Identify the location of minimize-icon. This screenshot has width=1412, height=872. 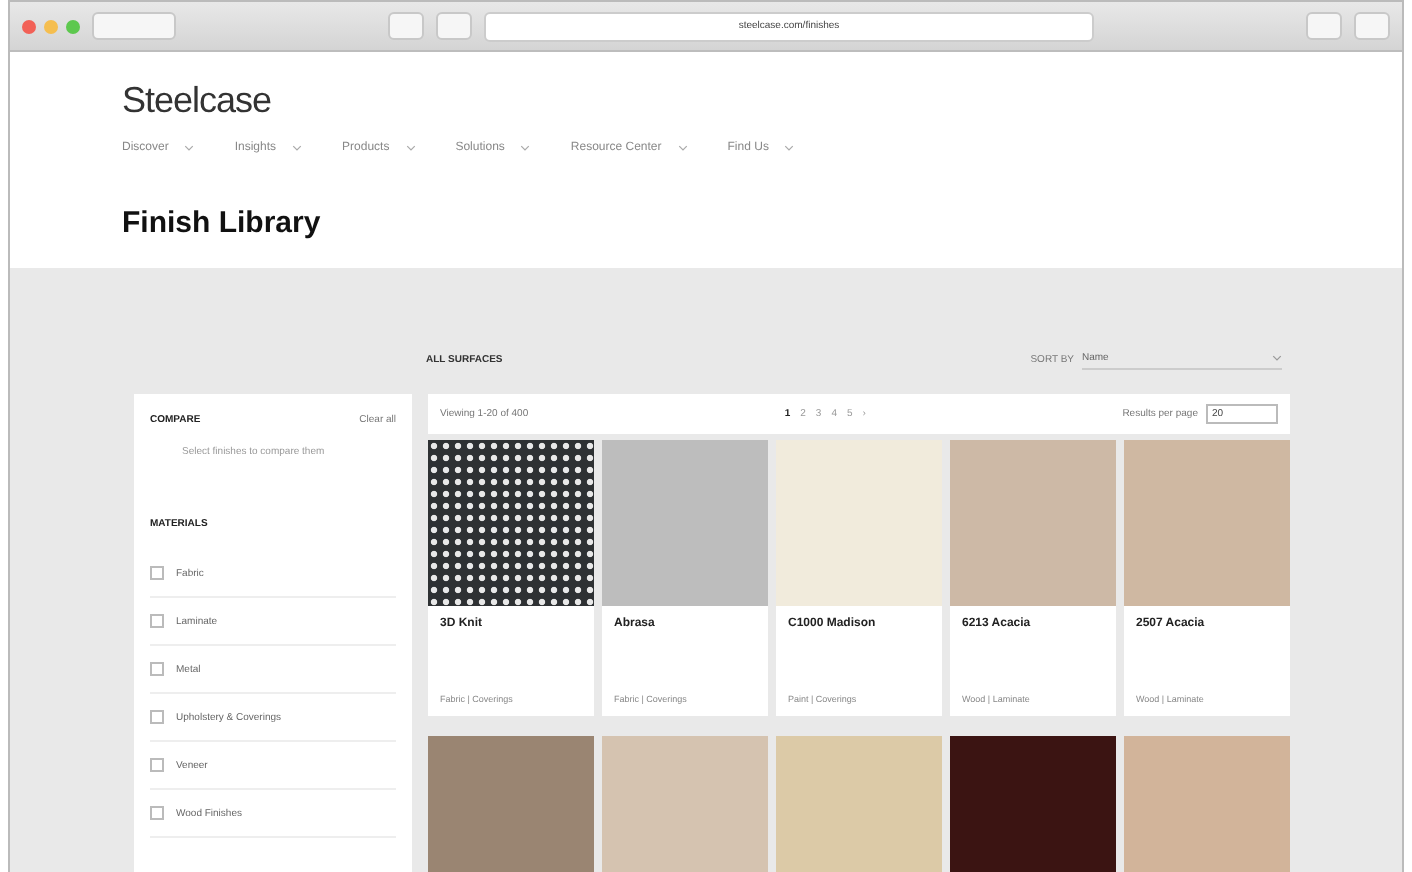
(51, 26).